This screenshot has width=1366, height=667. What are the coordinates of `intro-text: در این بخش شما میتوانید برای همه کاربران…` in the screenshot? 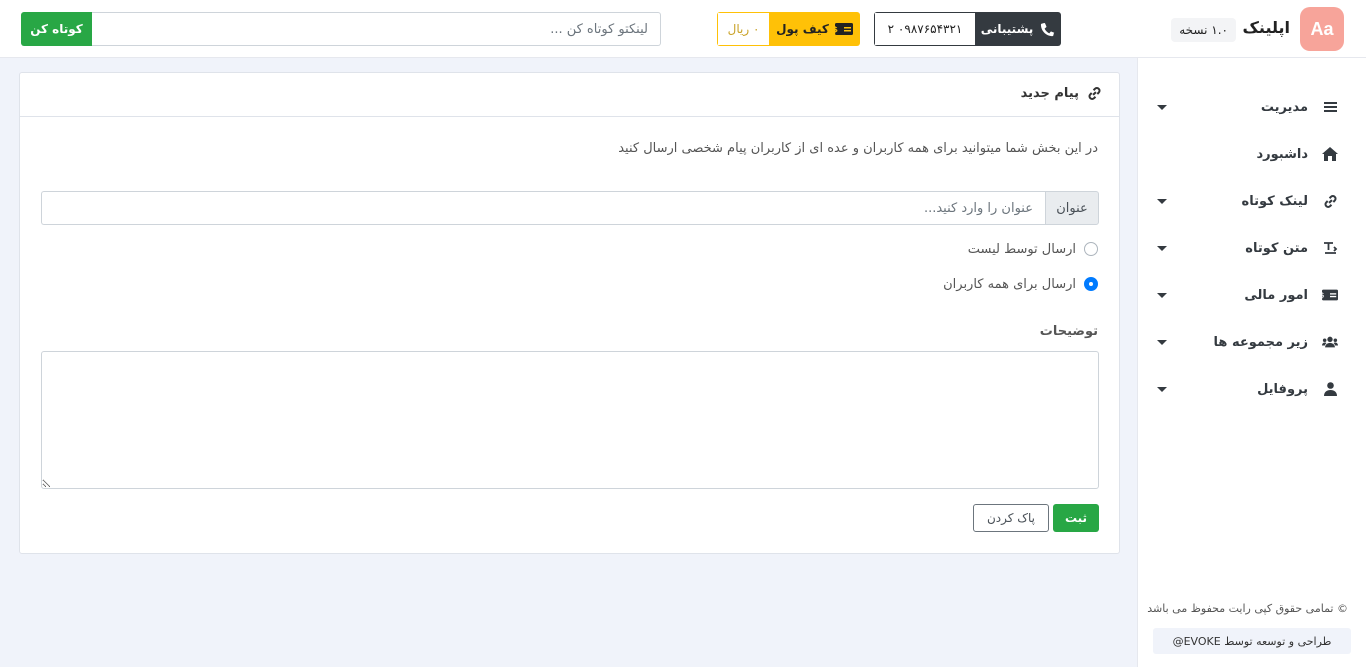 It's located at (858, 148).